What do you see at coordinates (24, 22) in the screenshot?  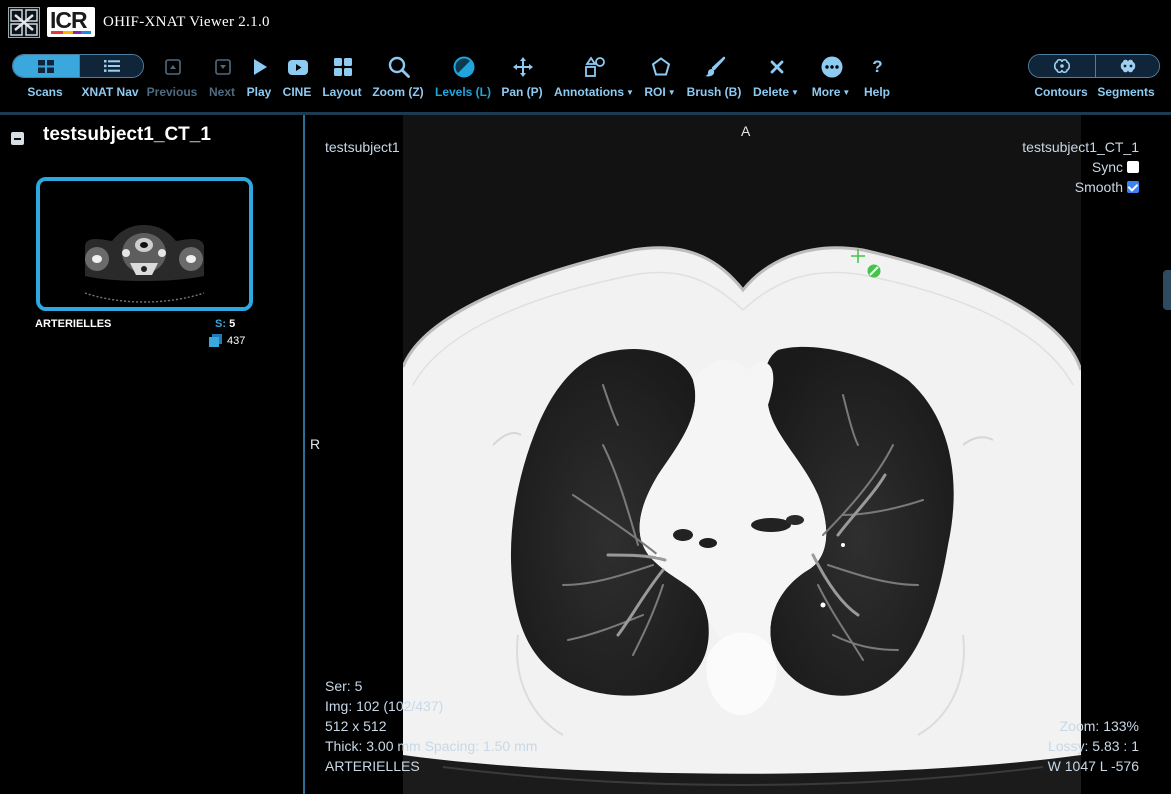 I see `xnat-logo-icon` at bounding box center [24, 22].